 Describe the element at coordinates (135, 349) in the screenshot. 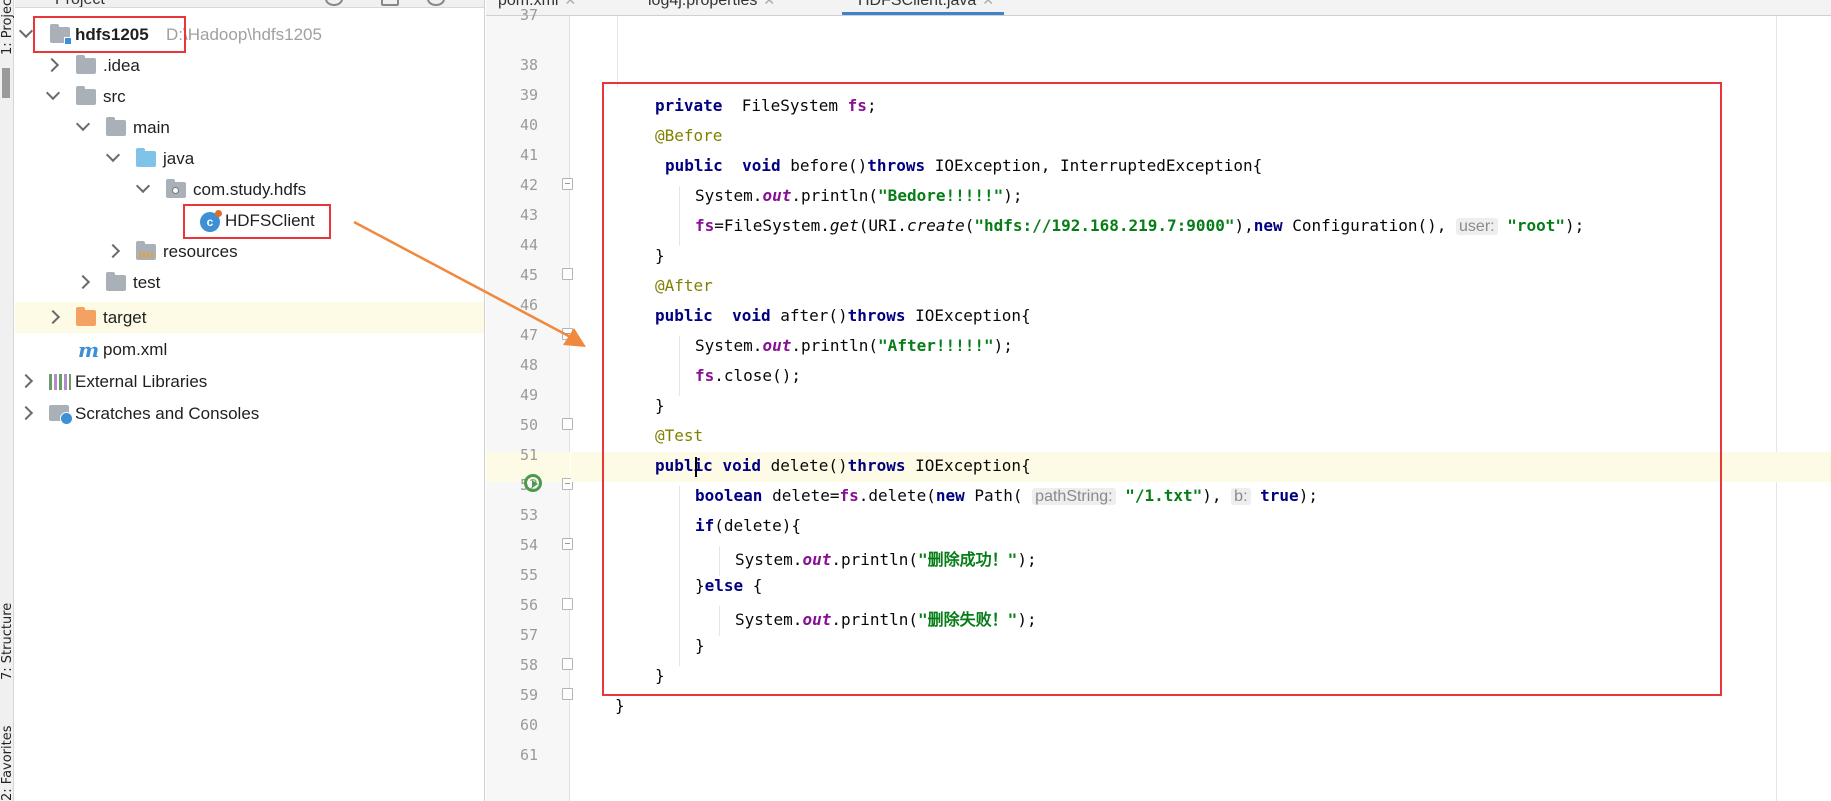

I see `tree-label-pom: pom.xml` at that location.